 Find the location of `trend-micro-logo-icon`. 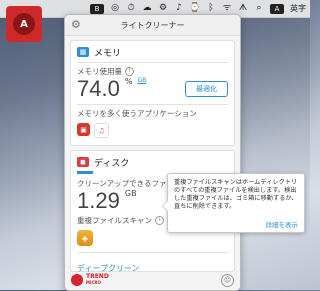

trend-micro-logo-icon is located at coordinates (77, 280).